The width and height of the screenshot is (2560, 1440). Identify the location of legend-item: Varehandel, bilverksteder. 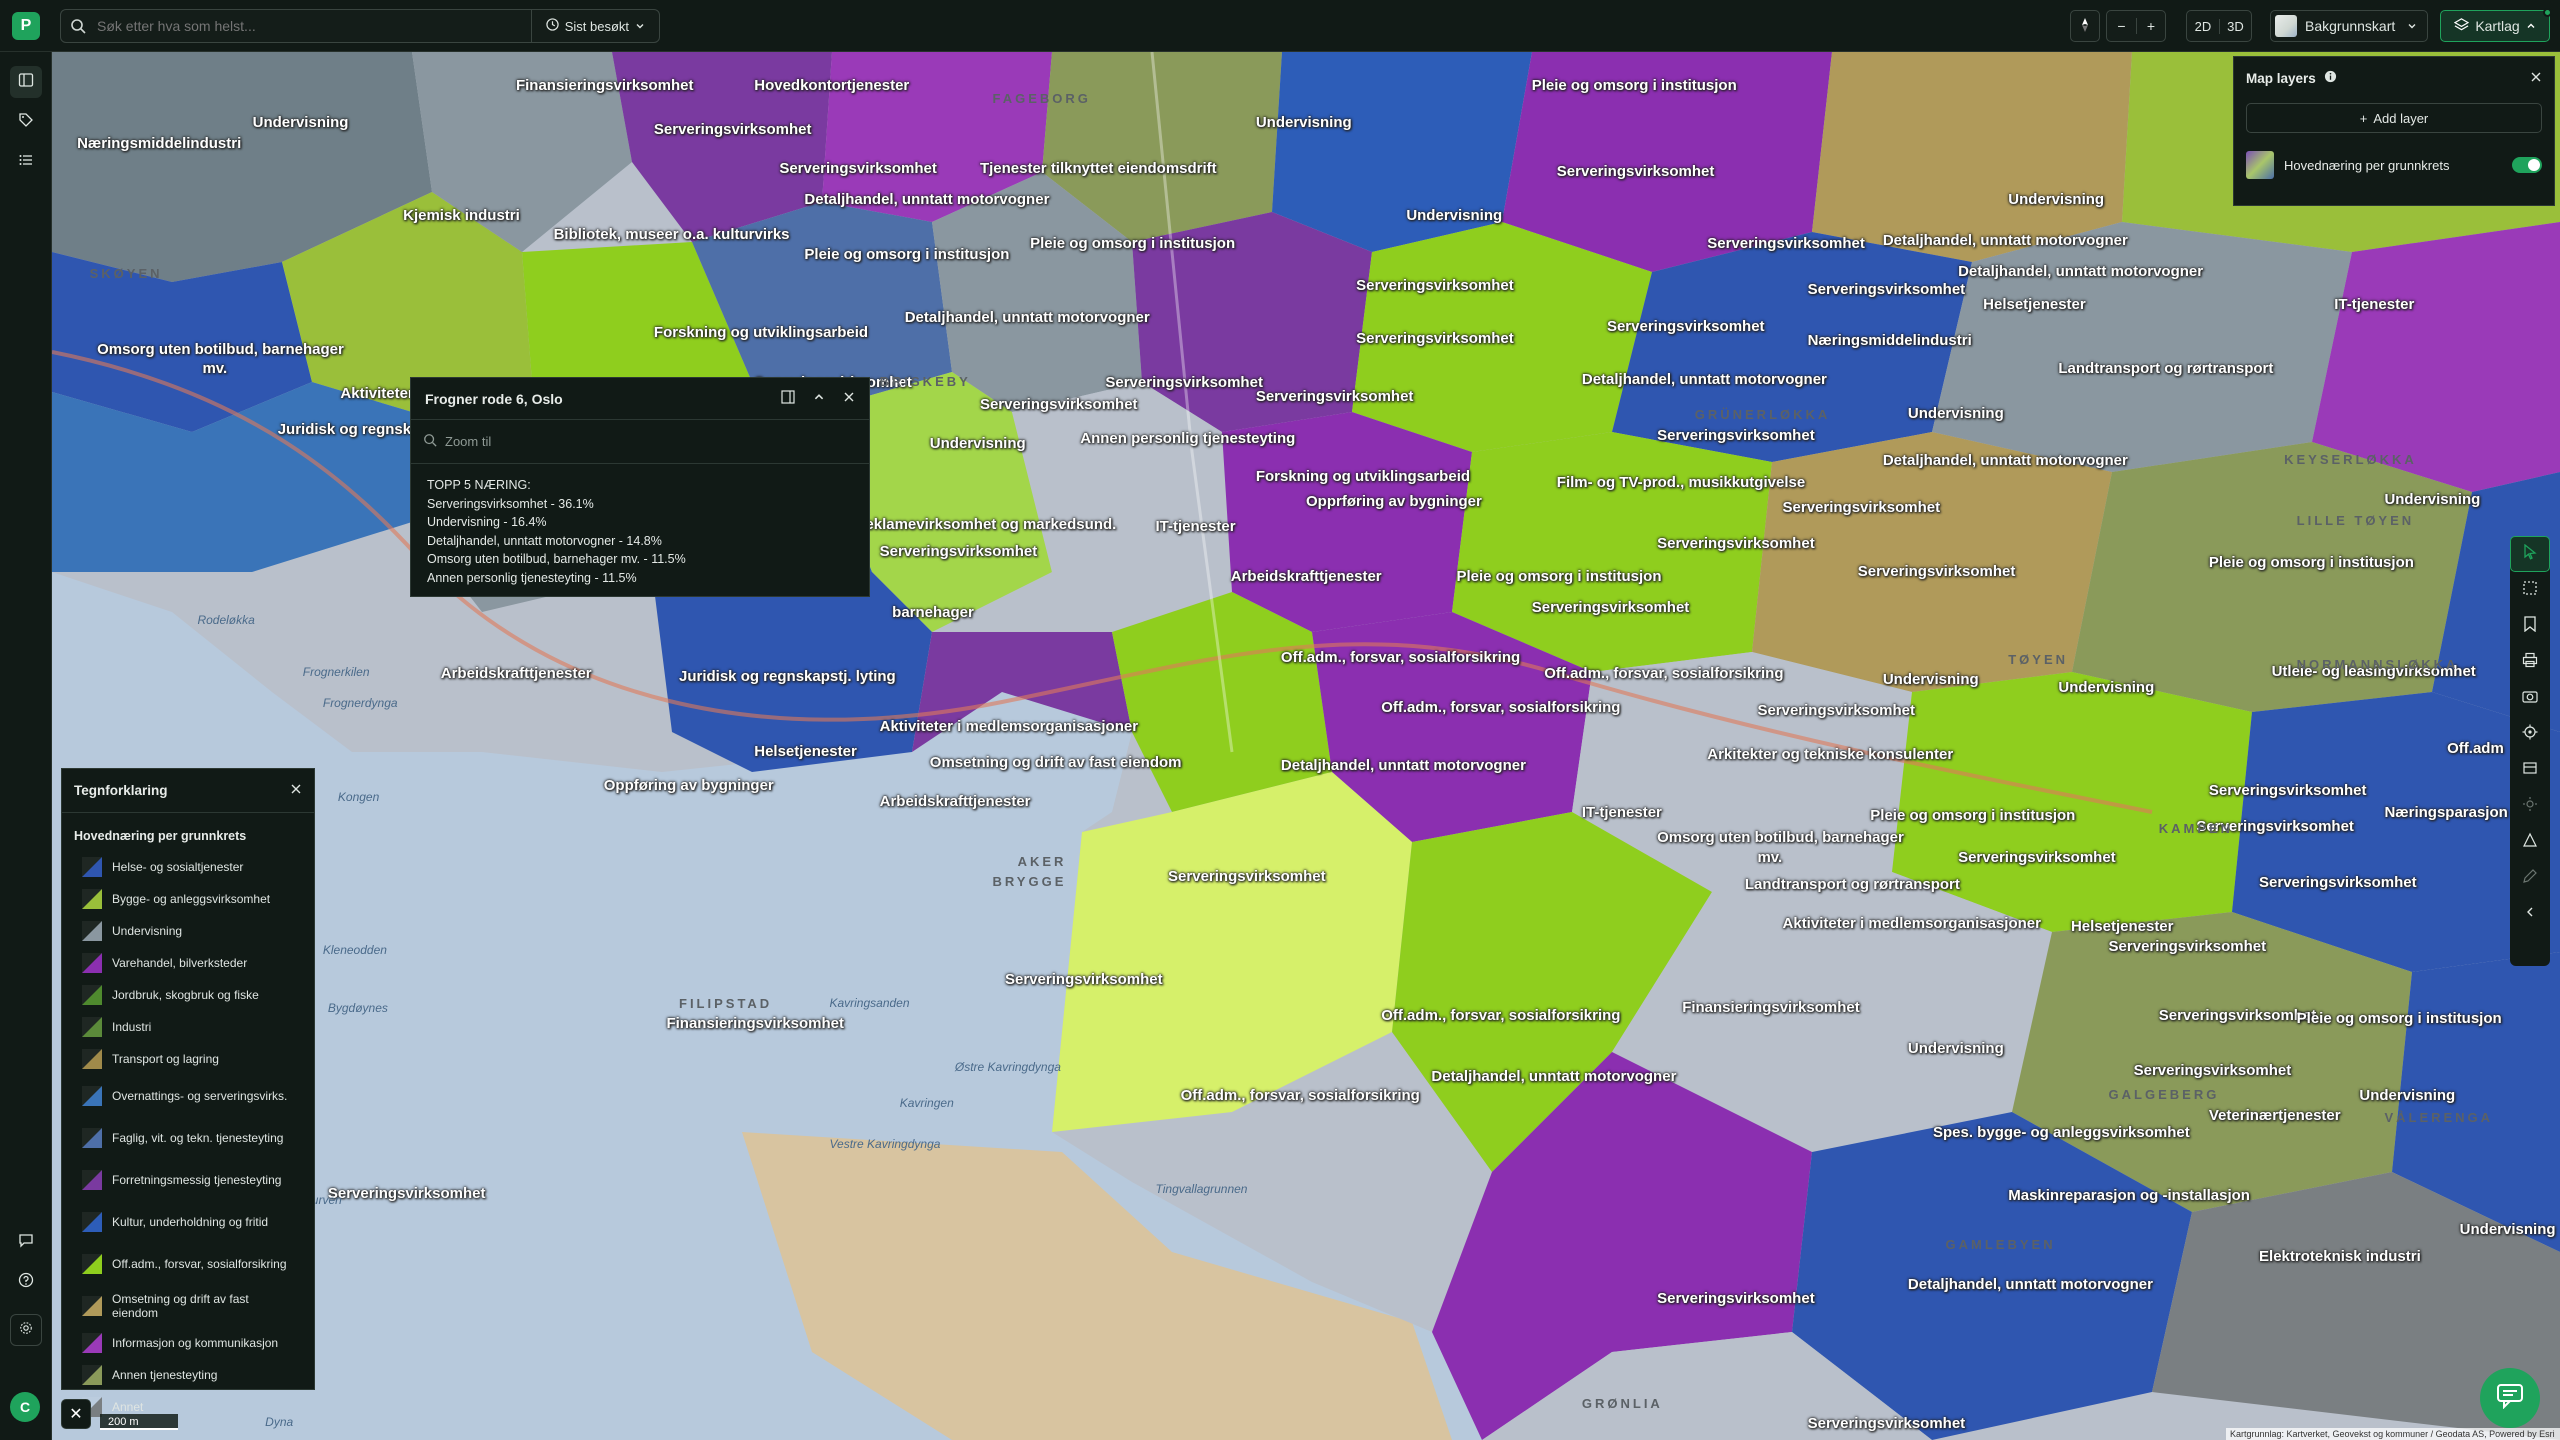
(188, 963).